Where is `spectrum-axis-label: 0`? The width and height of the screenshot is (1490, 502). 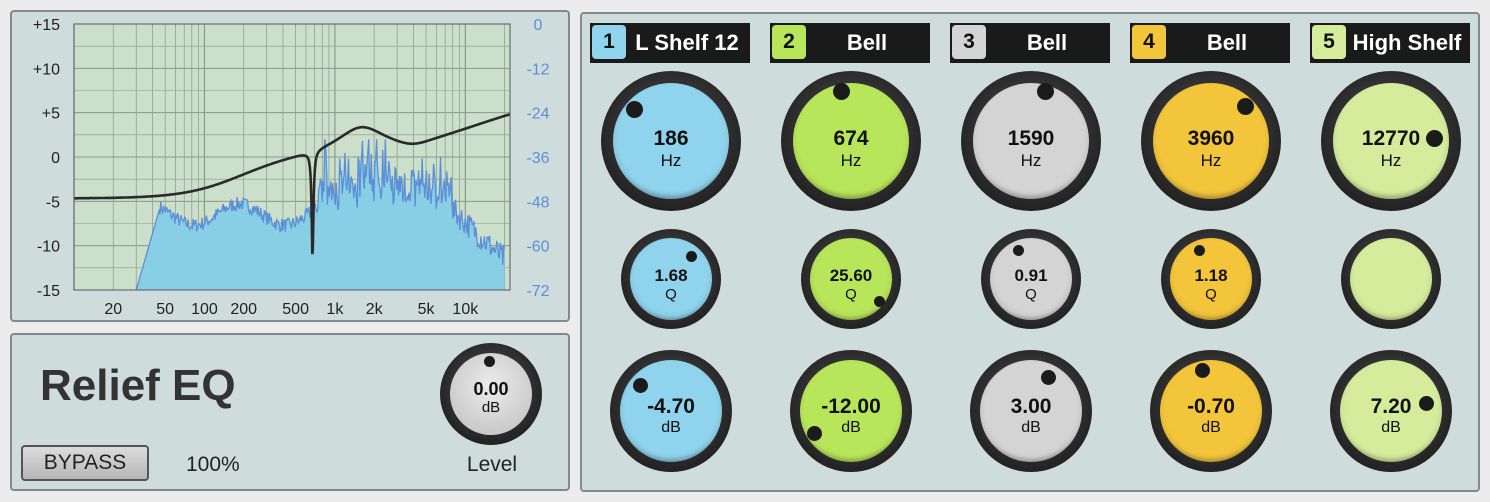
spectrum-axis-label: 0 is located at coordinates (538, 25).